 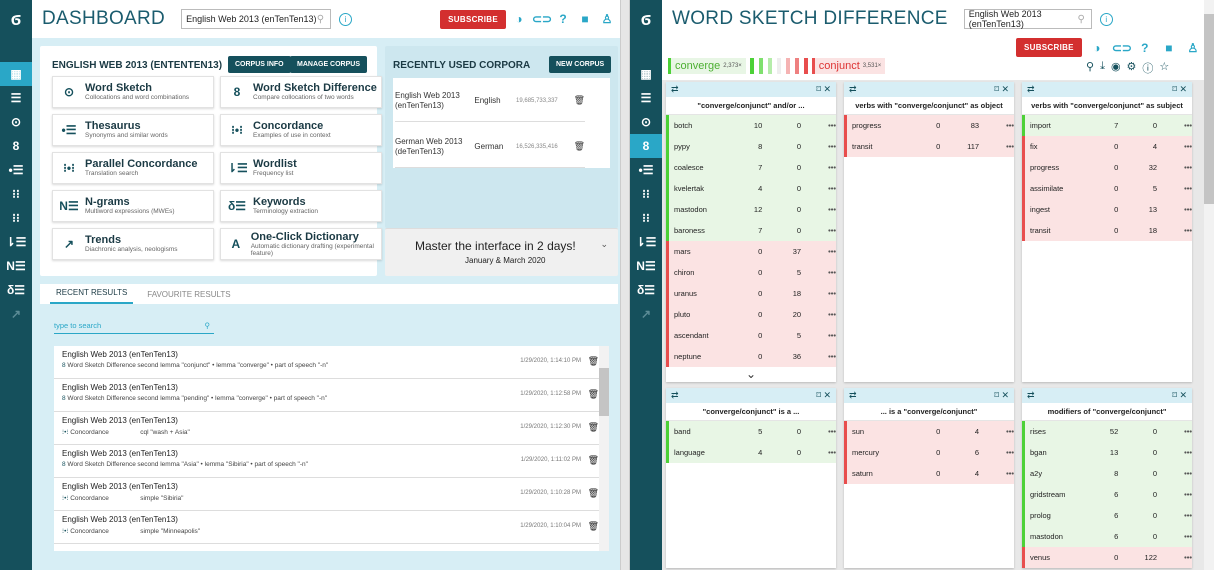 I want to click on chevron-down-icon: ⌄, so click(x=604, y=244).